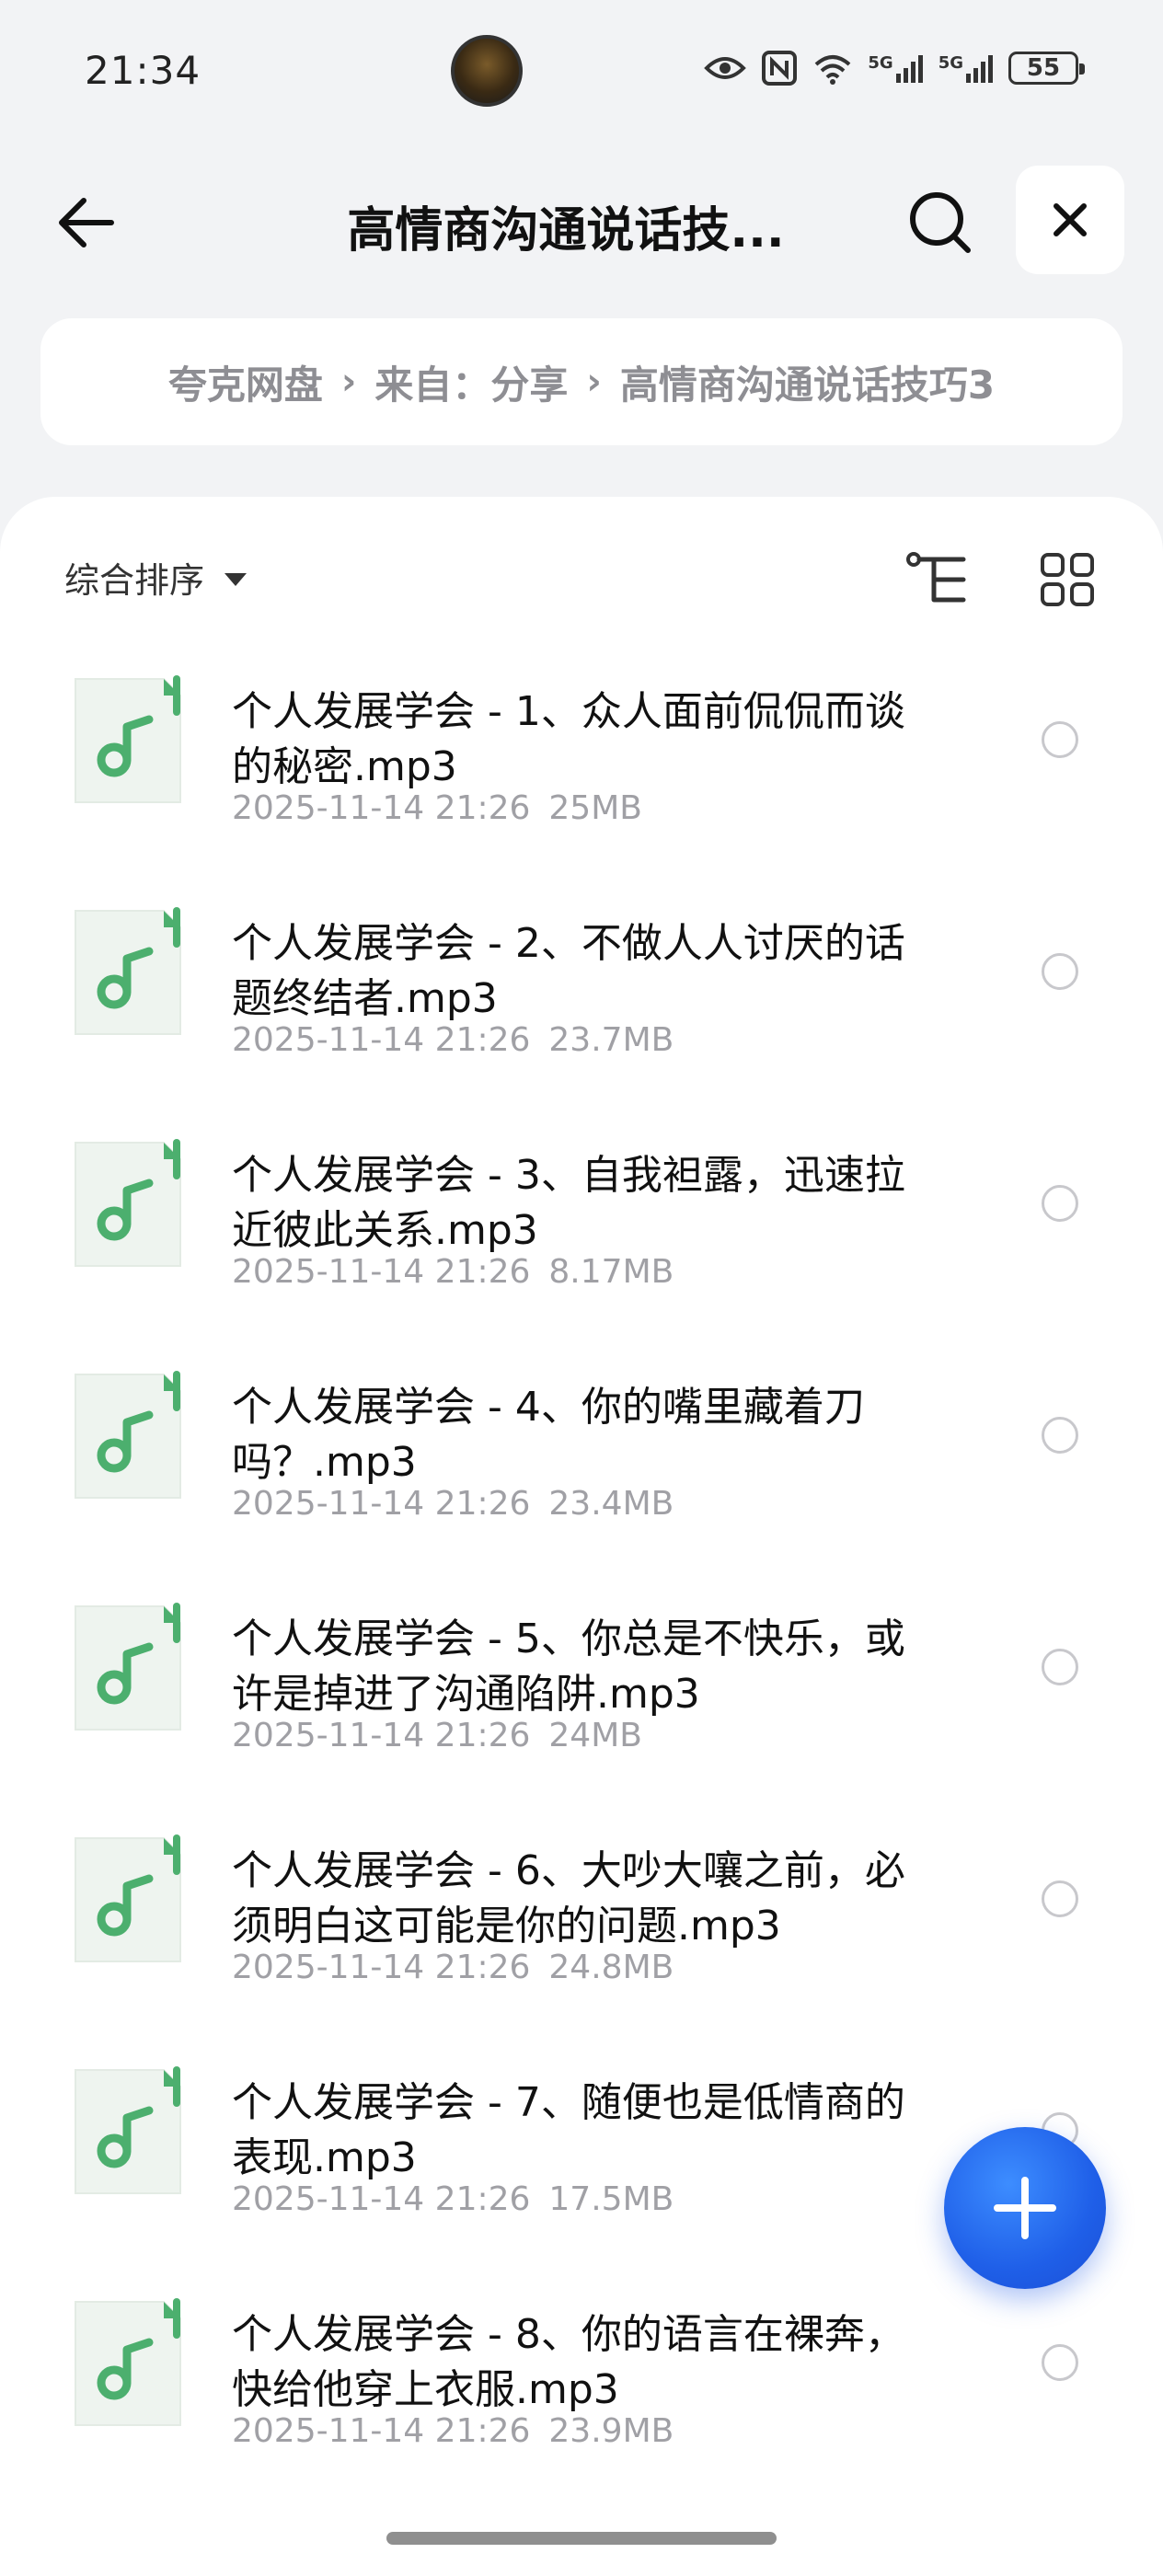  I want to click on file-name: 个人发展学会 - 8、你的语言在裸奔，快给他穿上衣服.mp3, so click(568, 2362).